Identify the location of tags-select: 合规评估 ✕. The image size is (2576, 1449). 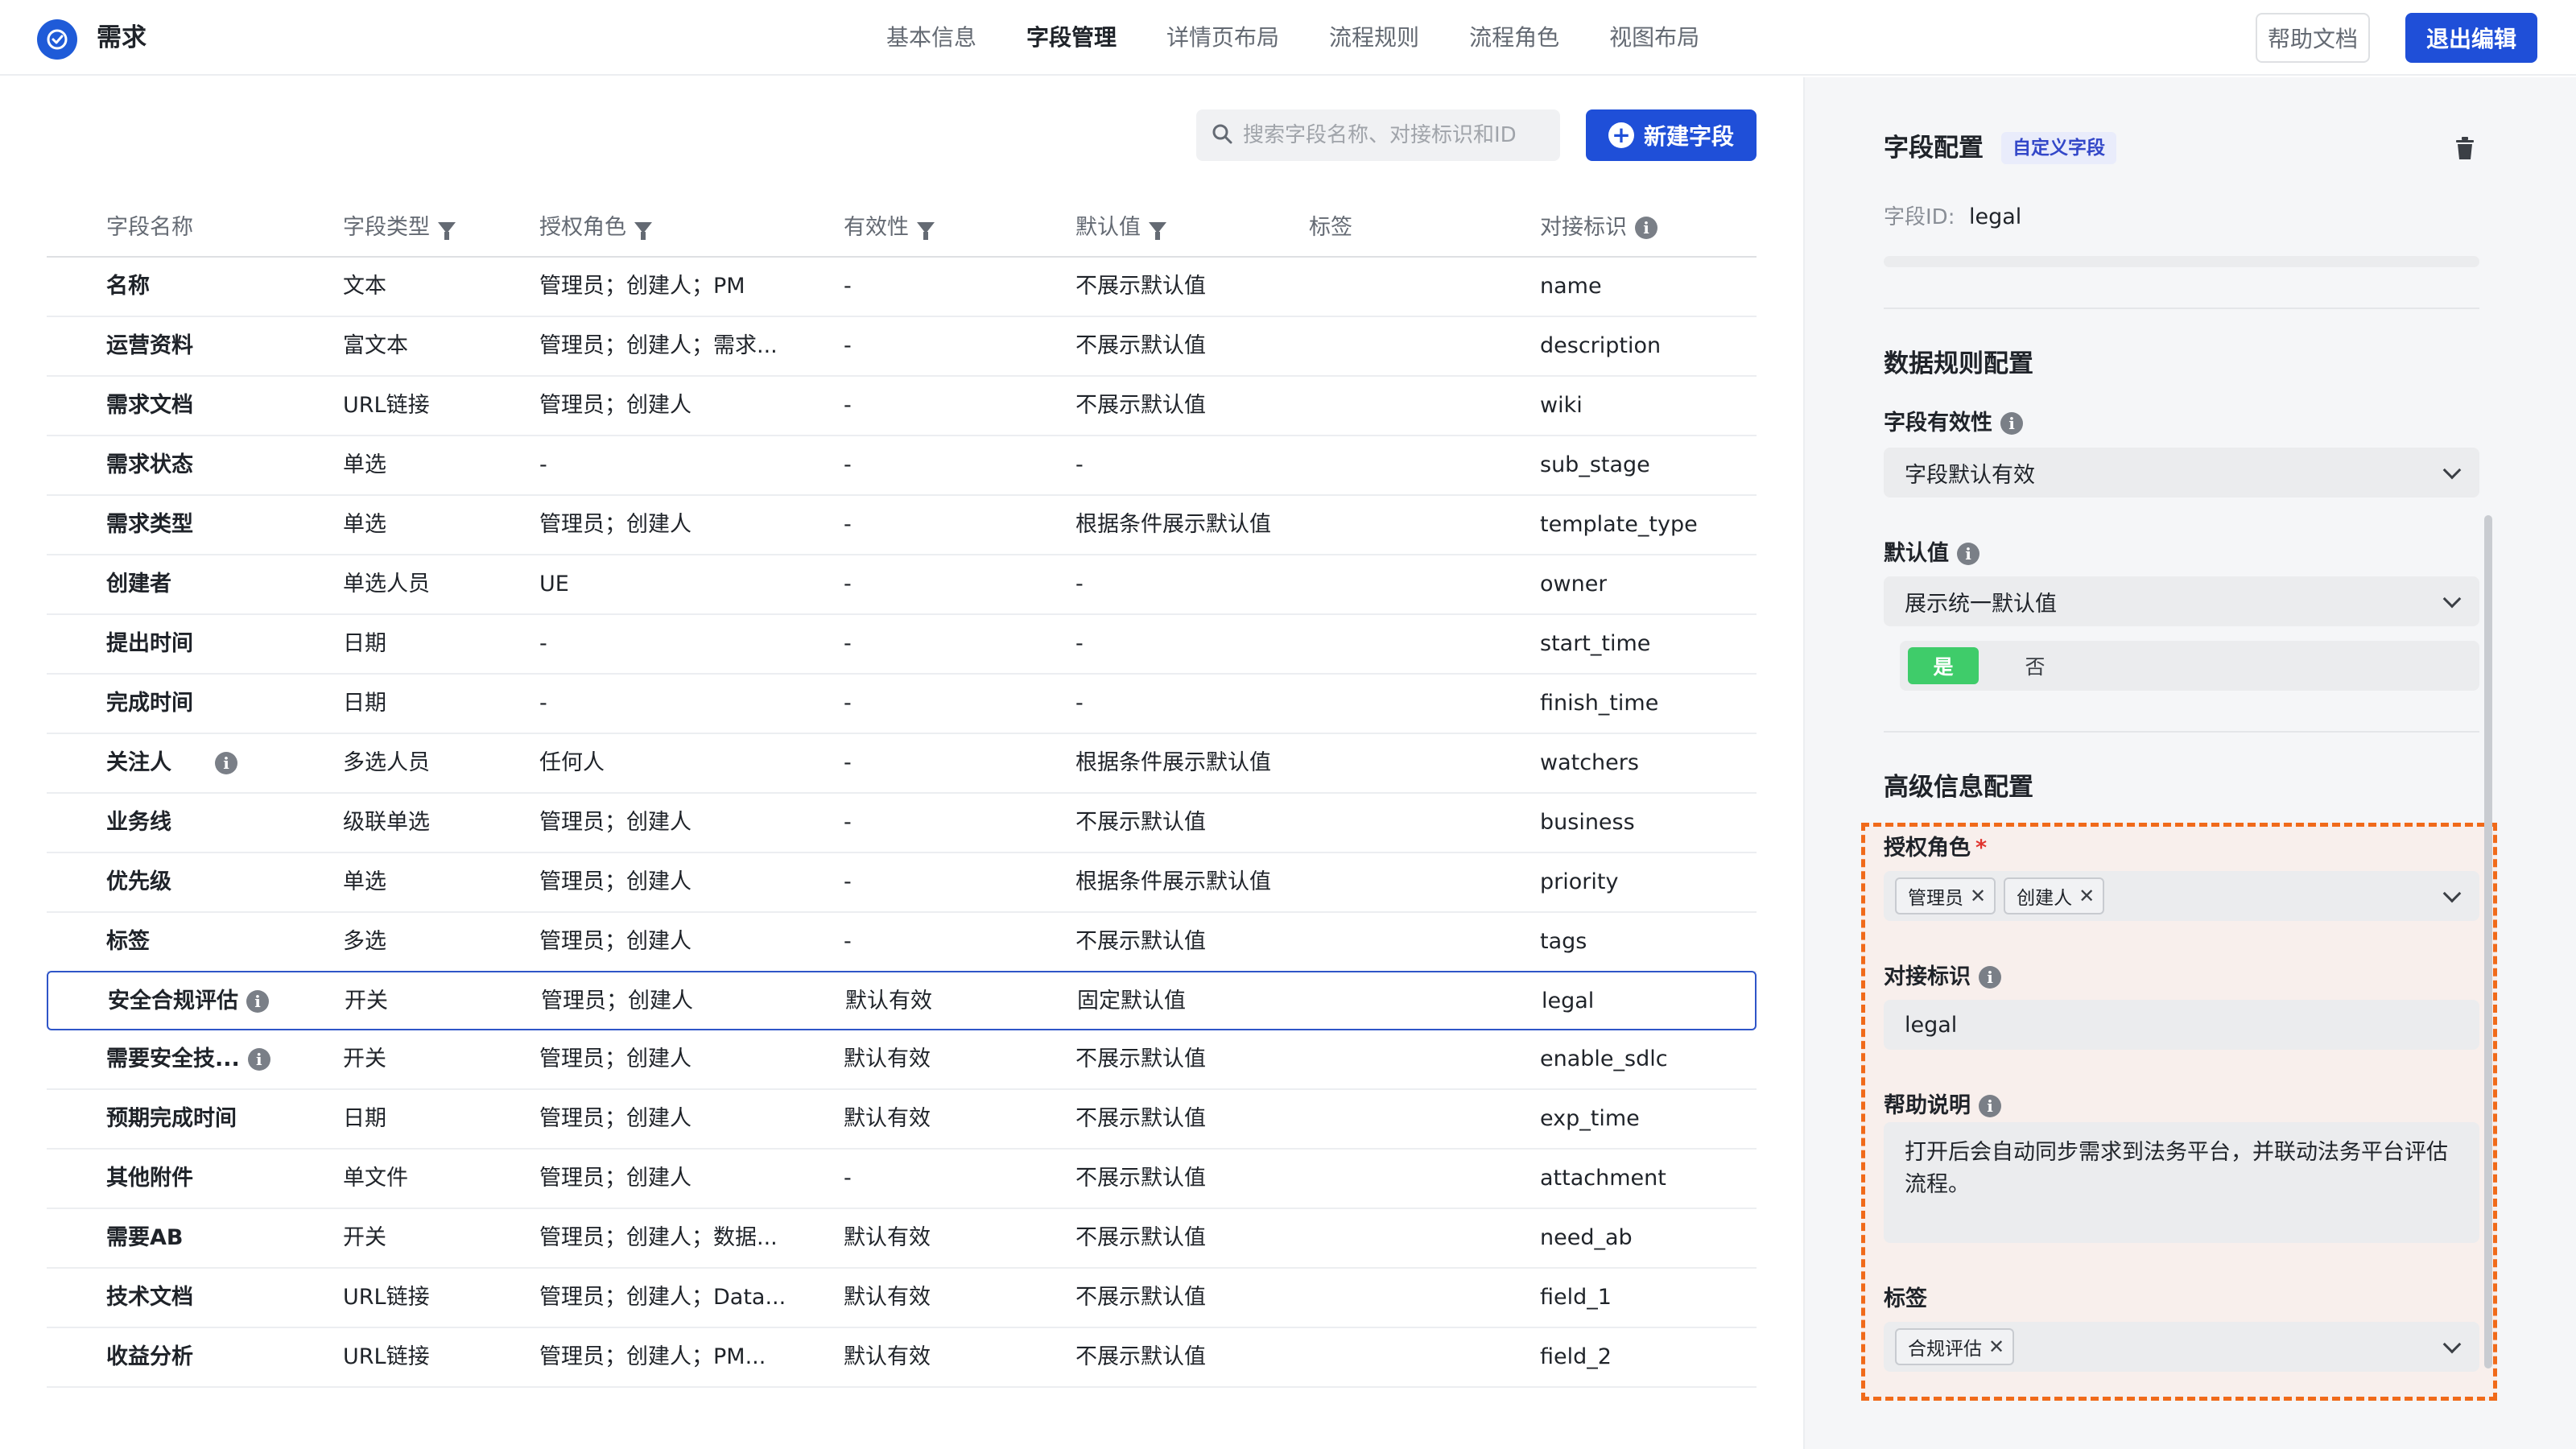
(2181, 1347).